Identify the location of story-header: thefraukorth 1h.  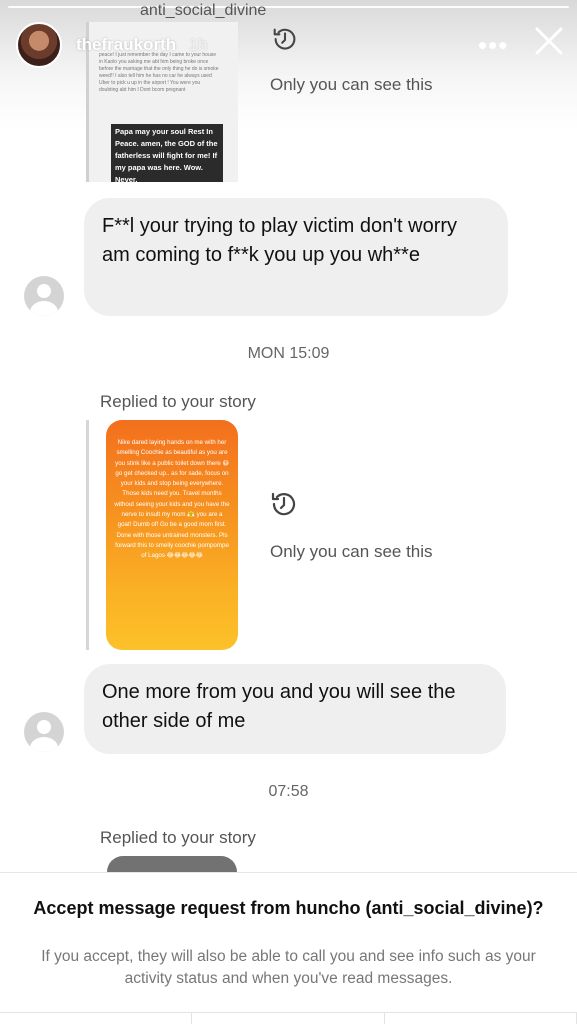
(112, 45).